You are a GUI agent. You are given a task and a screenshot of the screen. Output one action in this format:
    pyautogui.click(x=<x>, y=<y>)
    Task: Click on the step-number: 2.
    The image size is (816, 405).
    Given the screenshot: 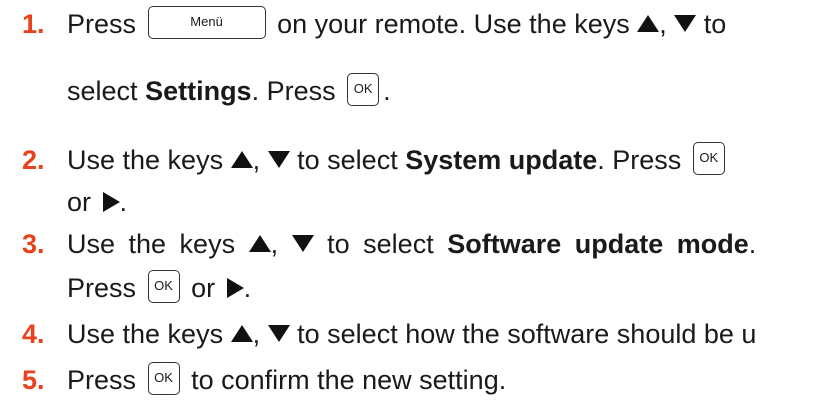 What is the action you would take?
    pyautogui.click(x=33, y=160)
    